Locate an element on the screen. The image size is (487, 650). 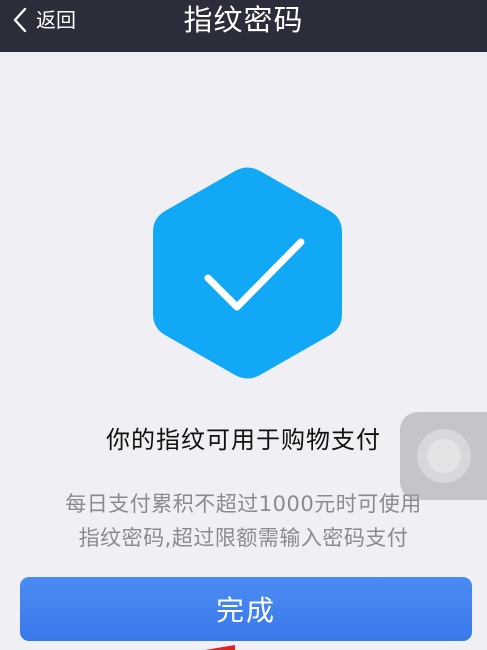
limit-hint-line-1: 每日支付累积不超过1000元时可使用 is located at coordinates (243, 504).